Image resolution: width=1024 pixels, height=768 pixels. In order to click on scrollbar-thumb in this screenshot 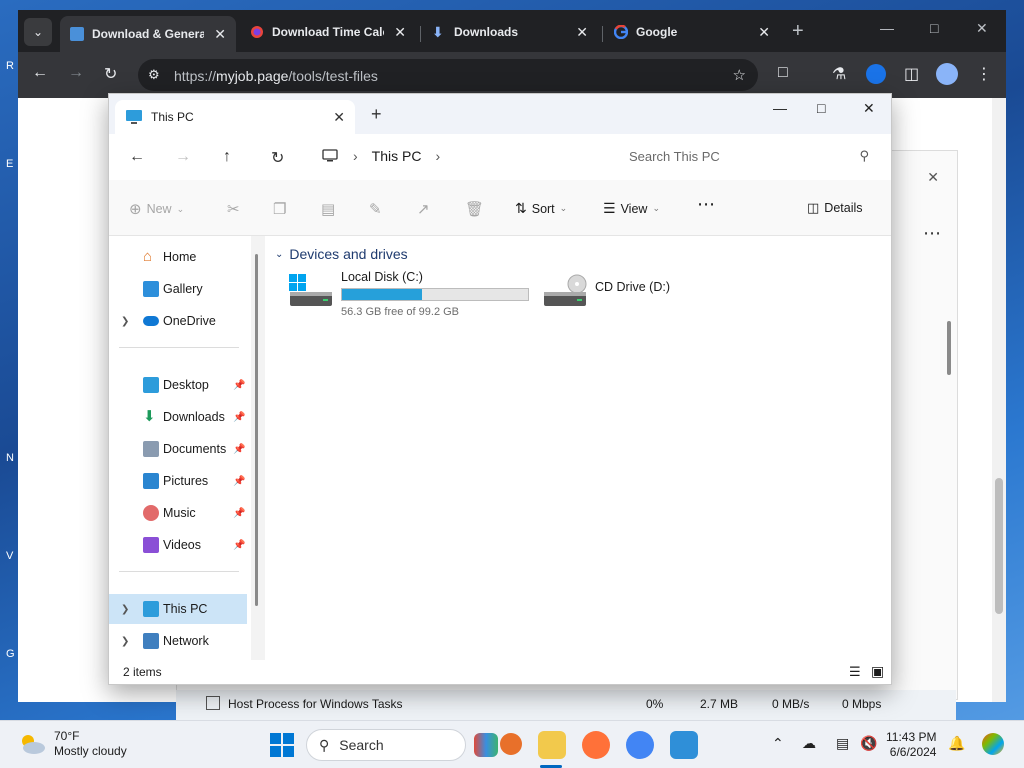, I will do `click(999, 546)`.